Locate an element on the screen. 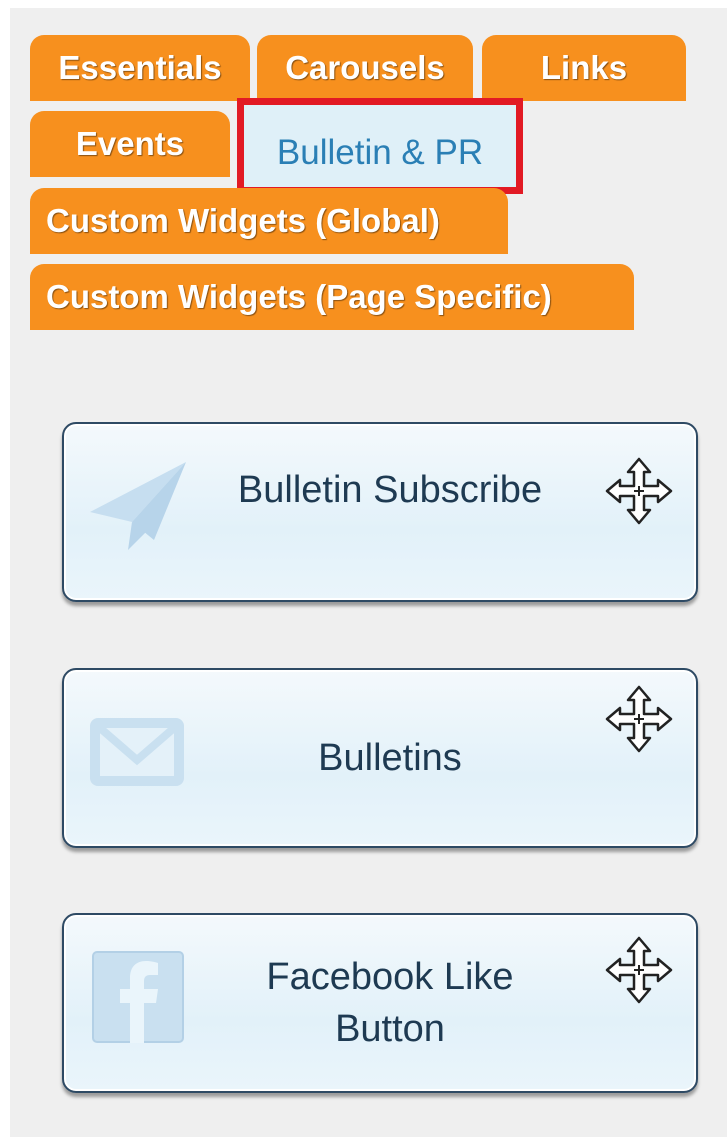  widget-facebook-like-button: Facebook Like Button is located at coordinates (380, 1003).